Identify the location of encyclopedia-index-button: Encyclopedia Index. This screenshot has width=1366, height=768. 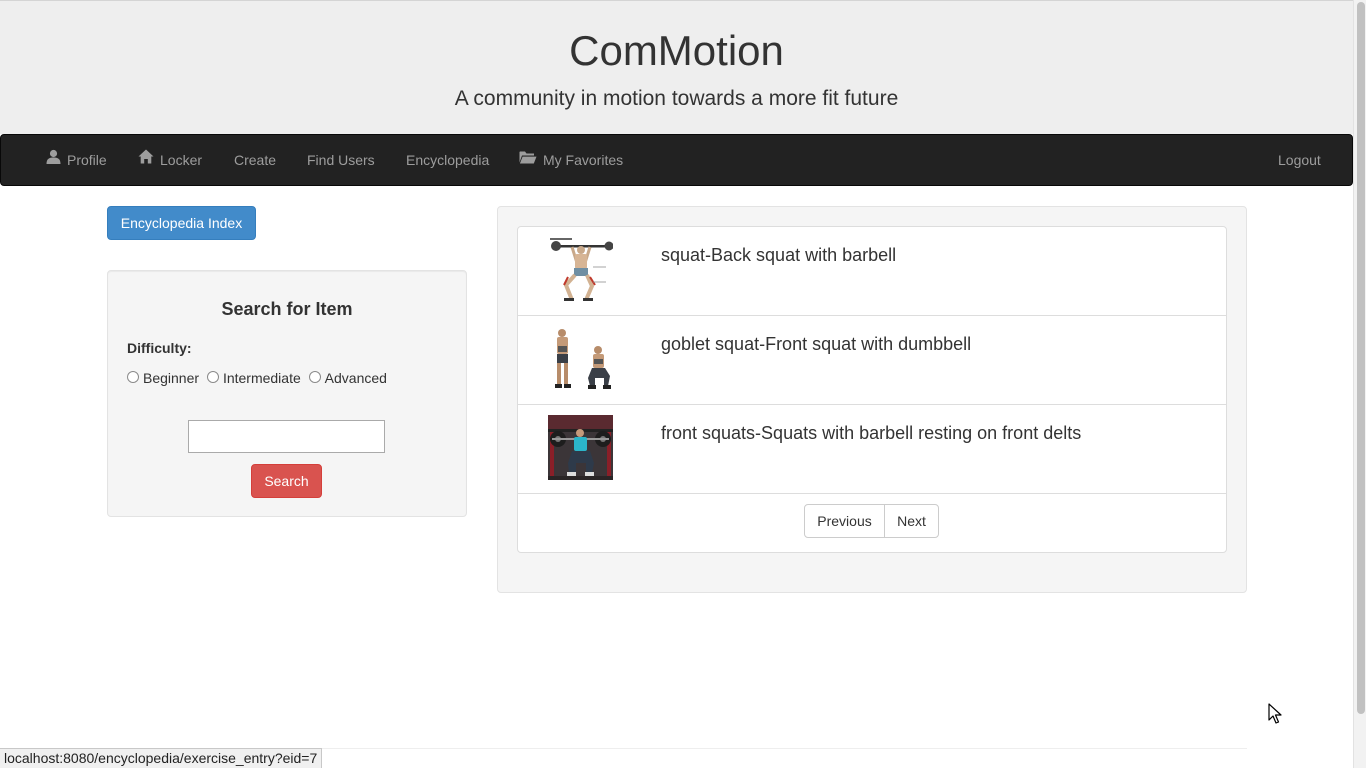
(181, 223).